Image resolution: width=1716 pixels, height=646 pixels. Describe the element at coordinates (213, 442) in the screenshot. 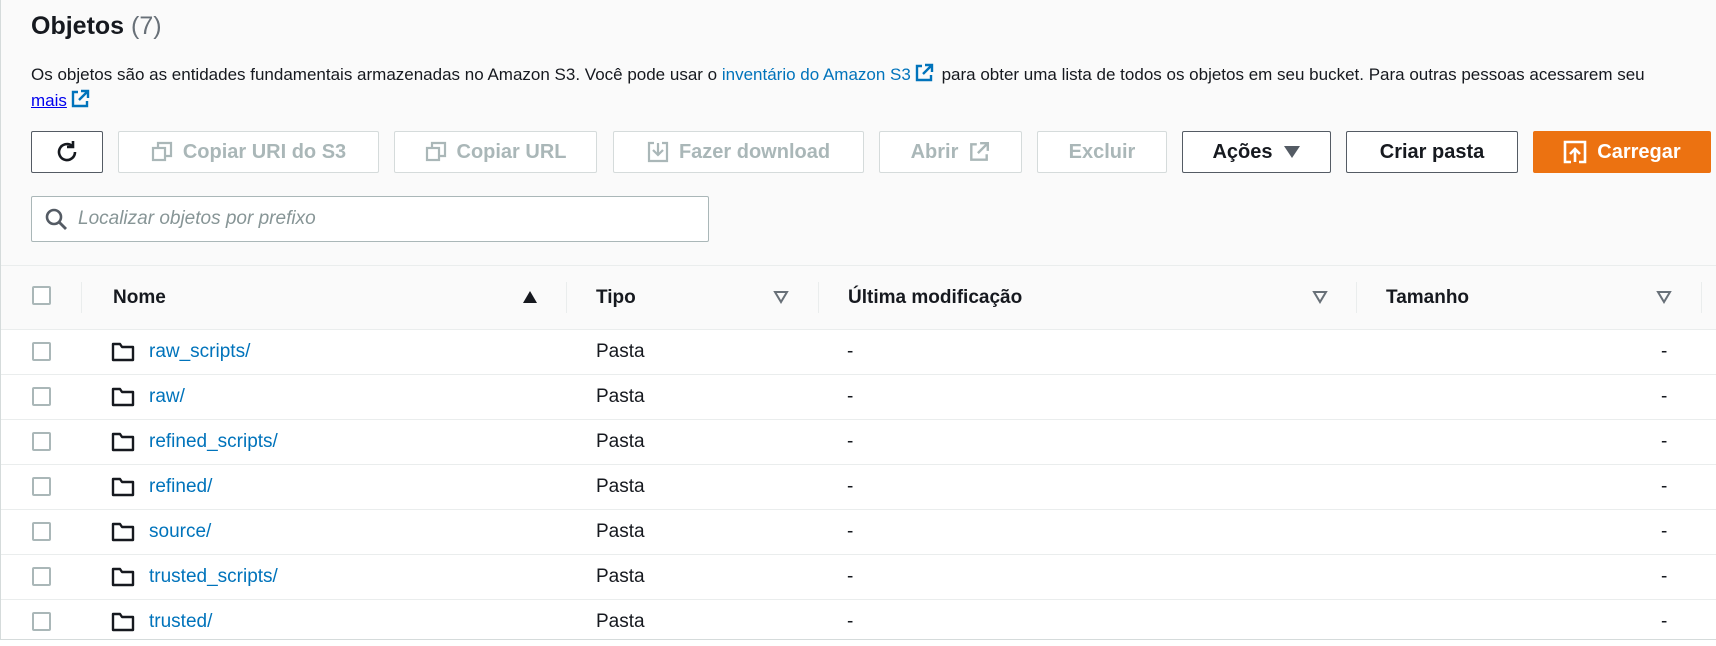

I see `object-name-link: refined_scripts/` at that location.